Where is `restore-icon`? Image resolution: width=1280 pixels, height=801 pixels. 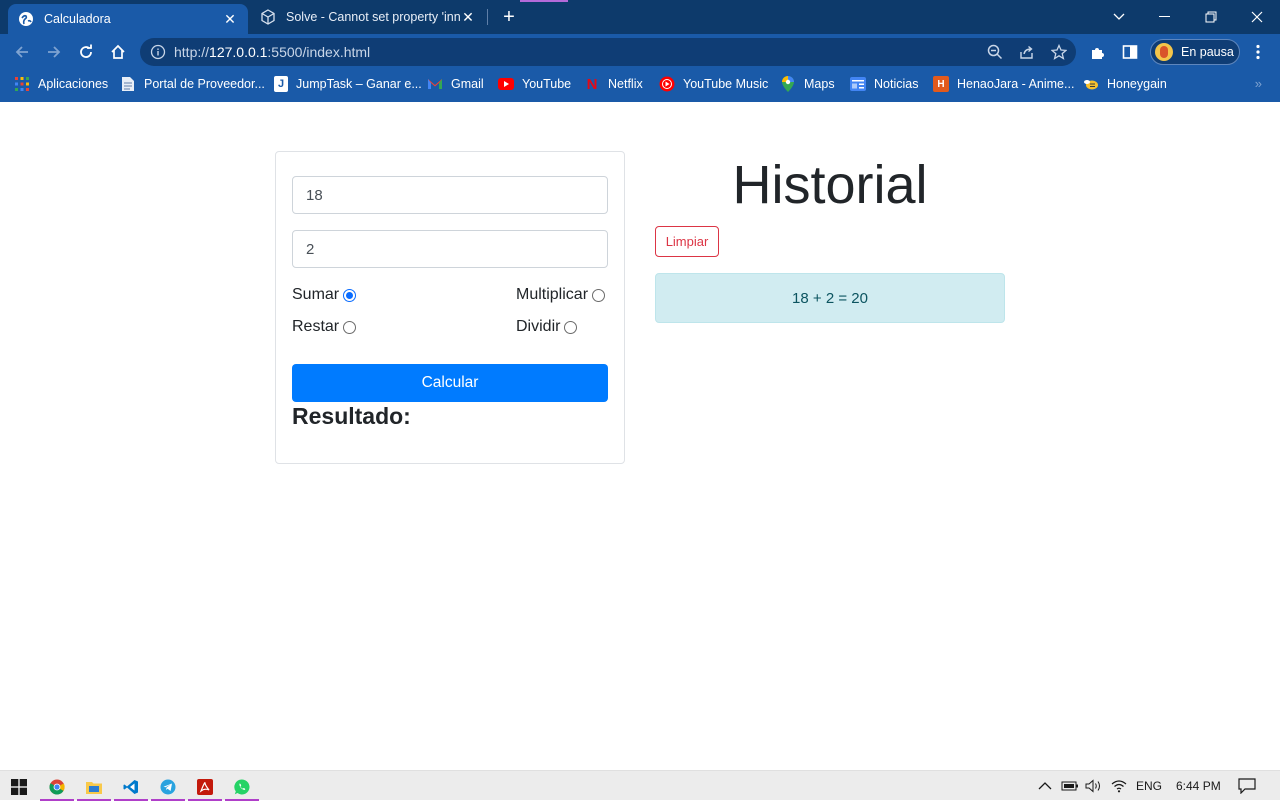 restore-icon is located at coordinates (1211, 17).